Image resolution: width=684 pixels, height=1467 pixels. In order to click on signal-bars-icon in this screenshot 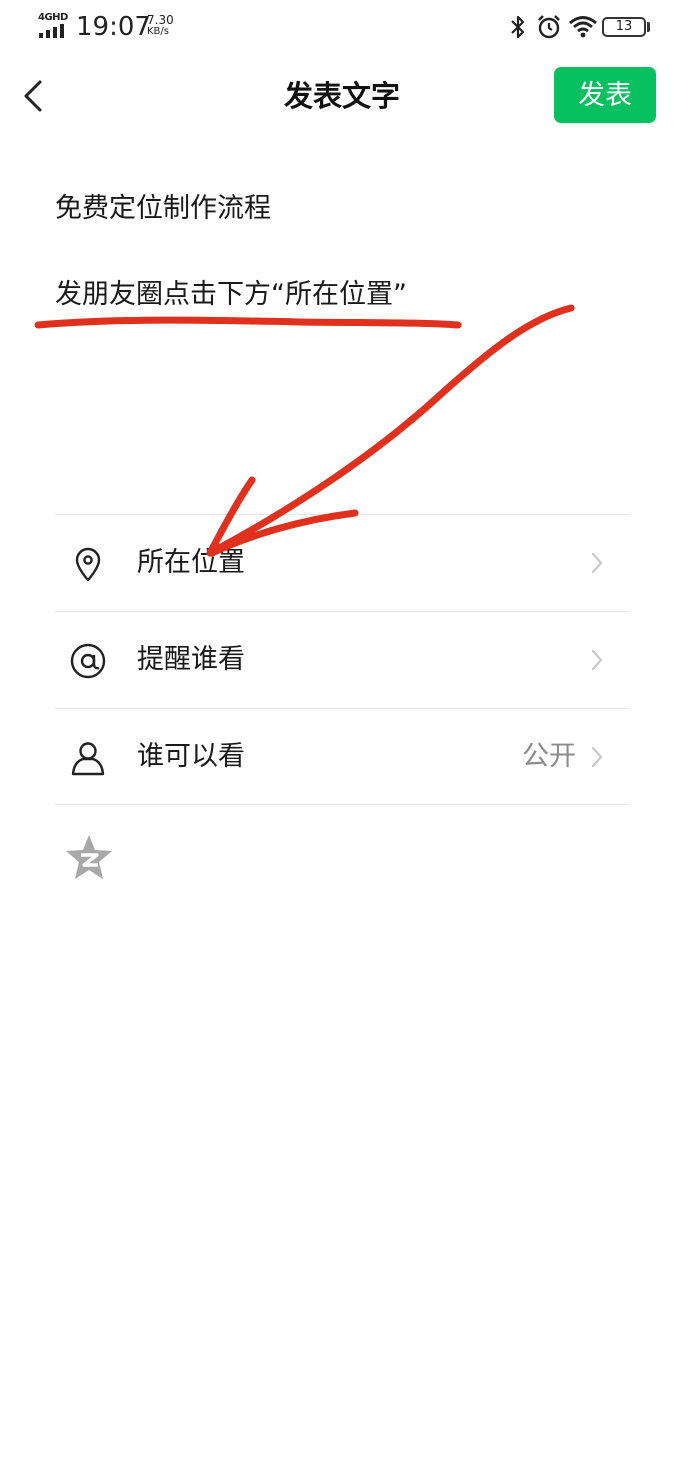, I will do `click(51, 31)`.